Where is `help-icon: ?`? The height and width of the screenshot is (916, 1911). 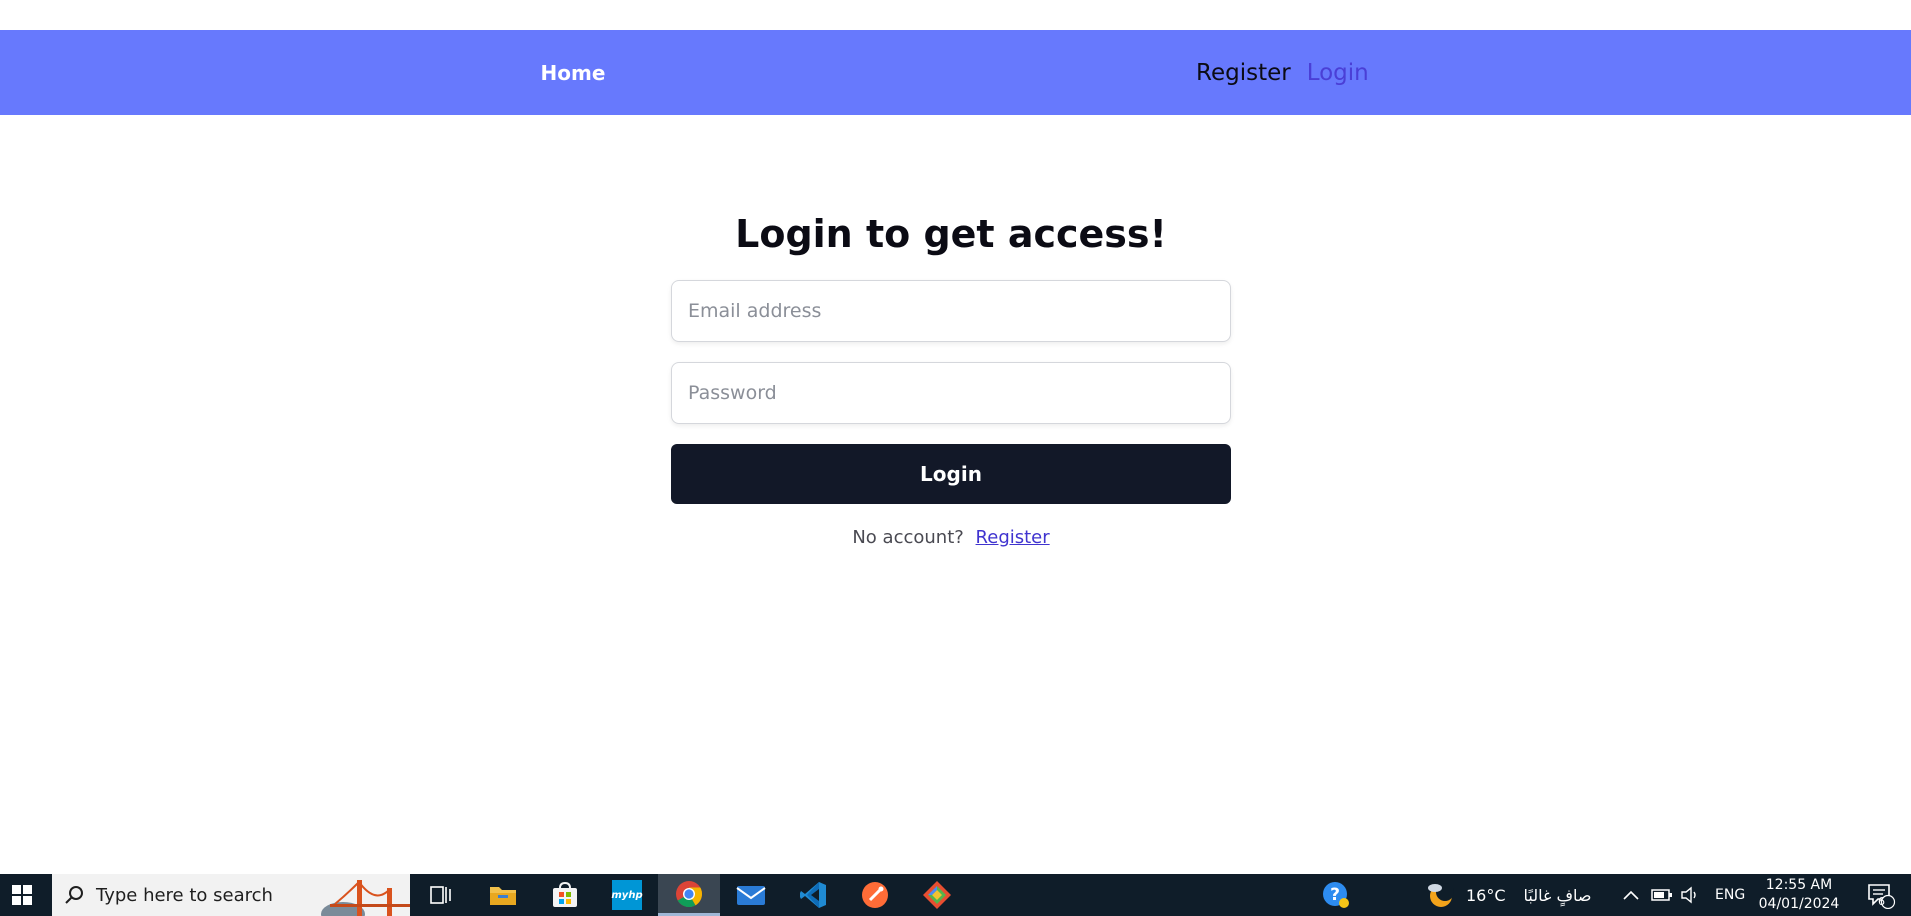 help-icon: ? is located at coordinates (1336, 895).